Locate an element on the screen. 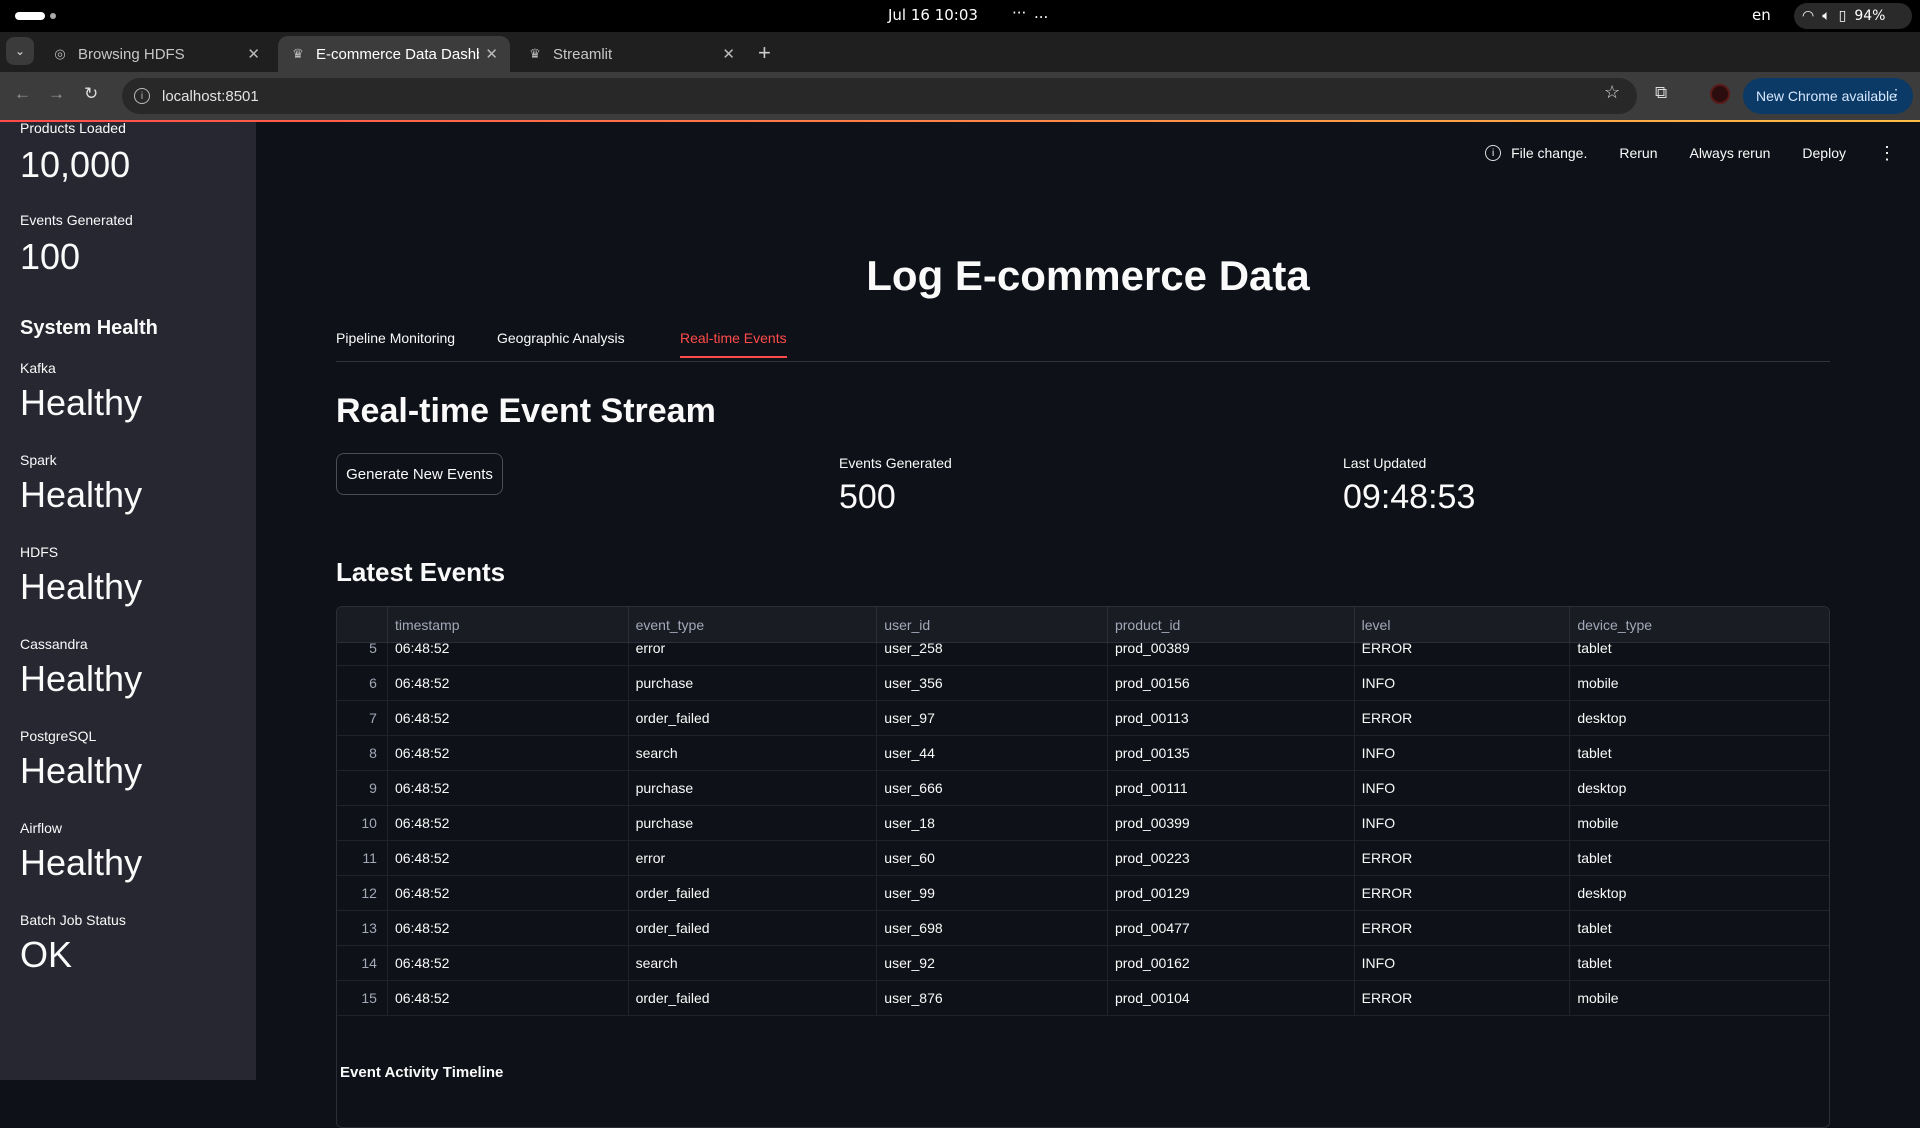 The width and height of the screenshot is (1920, 1128). header-timestamp: timestamp is located at coordinates (508, 625).